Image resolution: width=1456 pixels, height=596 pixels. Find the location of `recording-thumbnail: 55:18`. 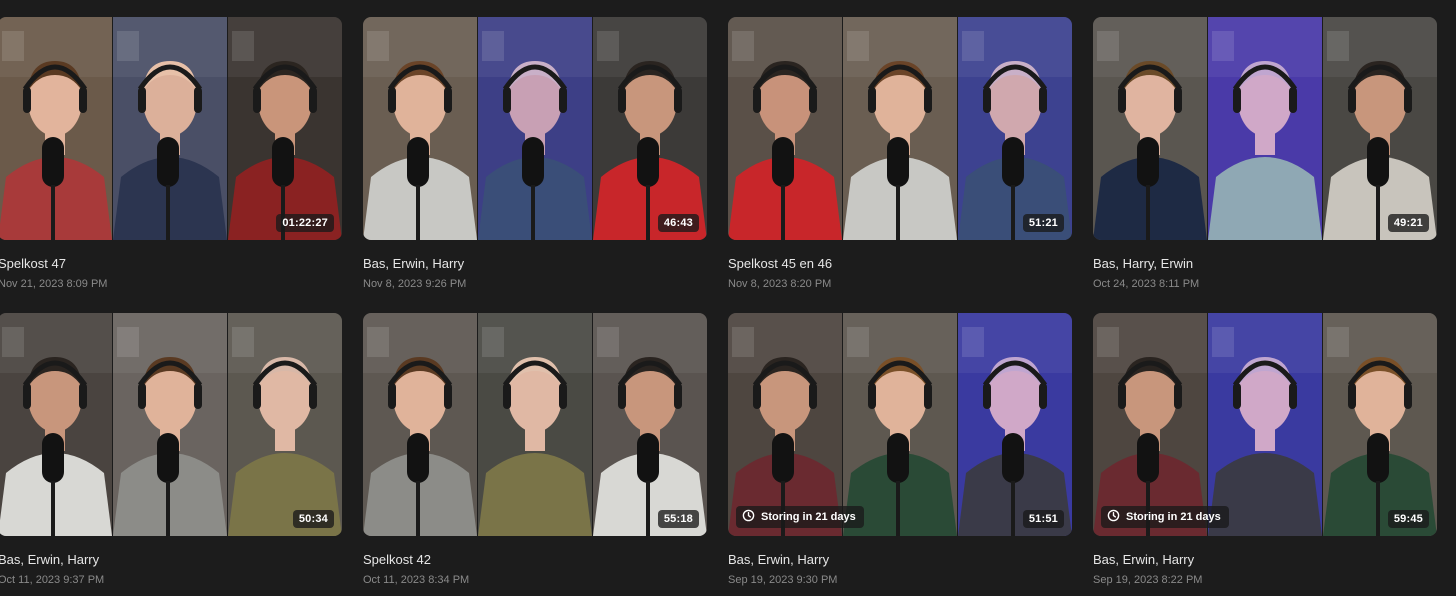

recording-thumbnail: 55:18 is located at coordinates (535, 424).